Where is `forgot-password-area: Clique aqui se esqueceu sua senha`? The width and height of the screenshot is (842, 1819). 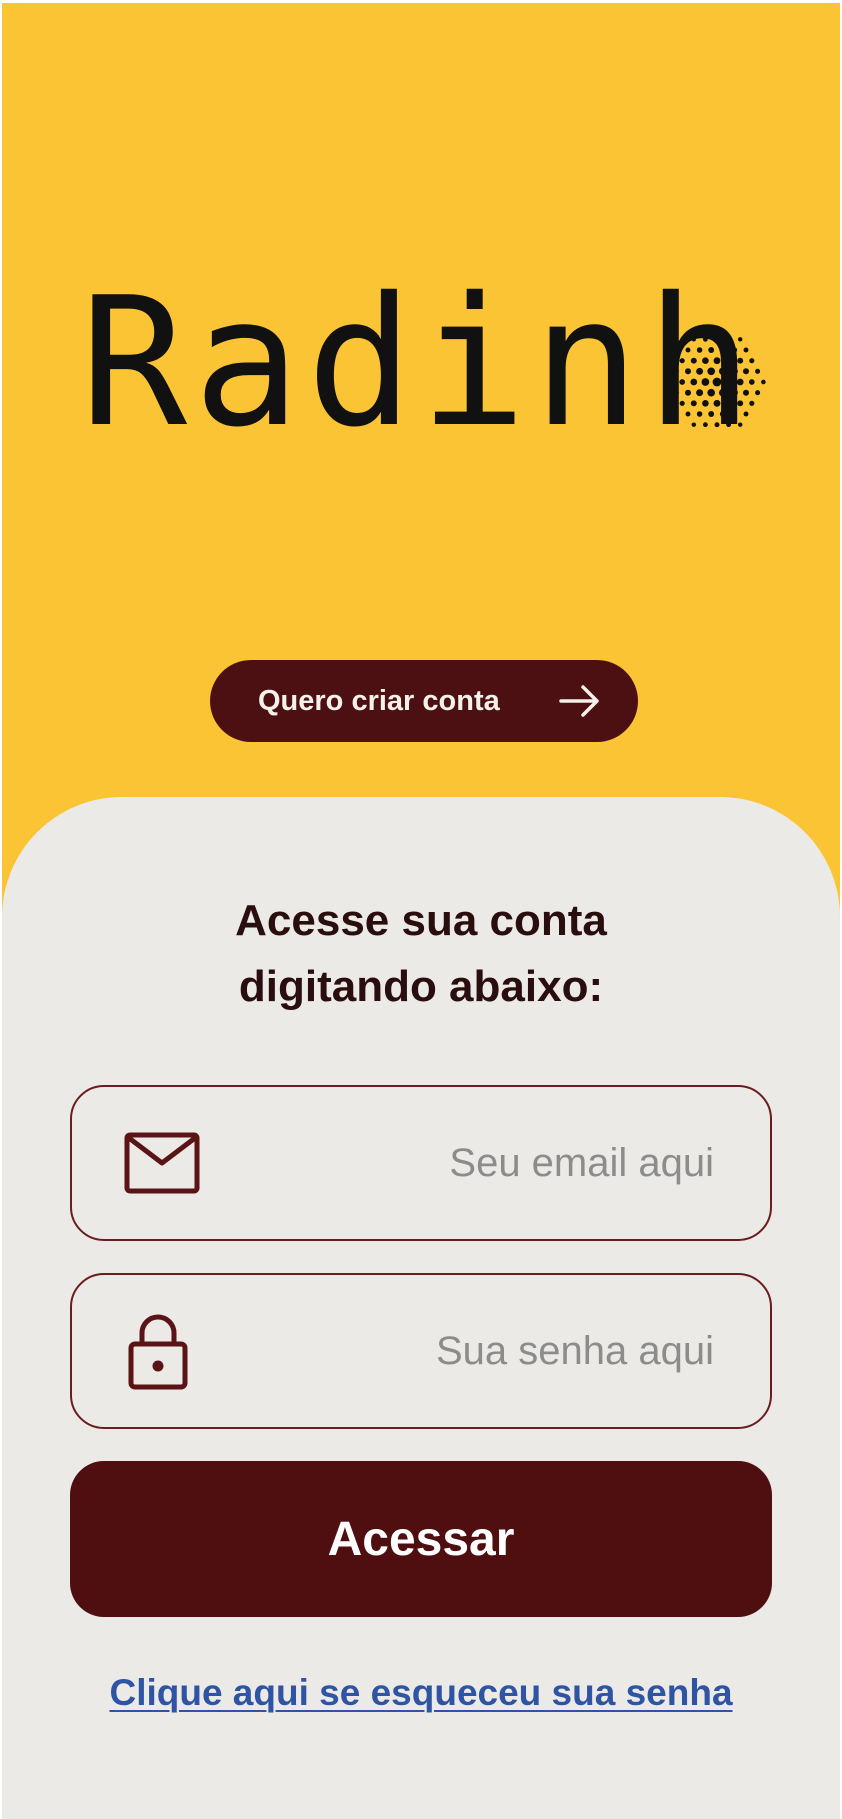 forgot-password-area: Clique aqui se esqueceu sua senha is located at coordinates (421, 1693).